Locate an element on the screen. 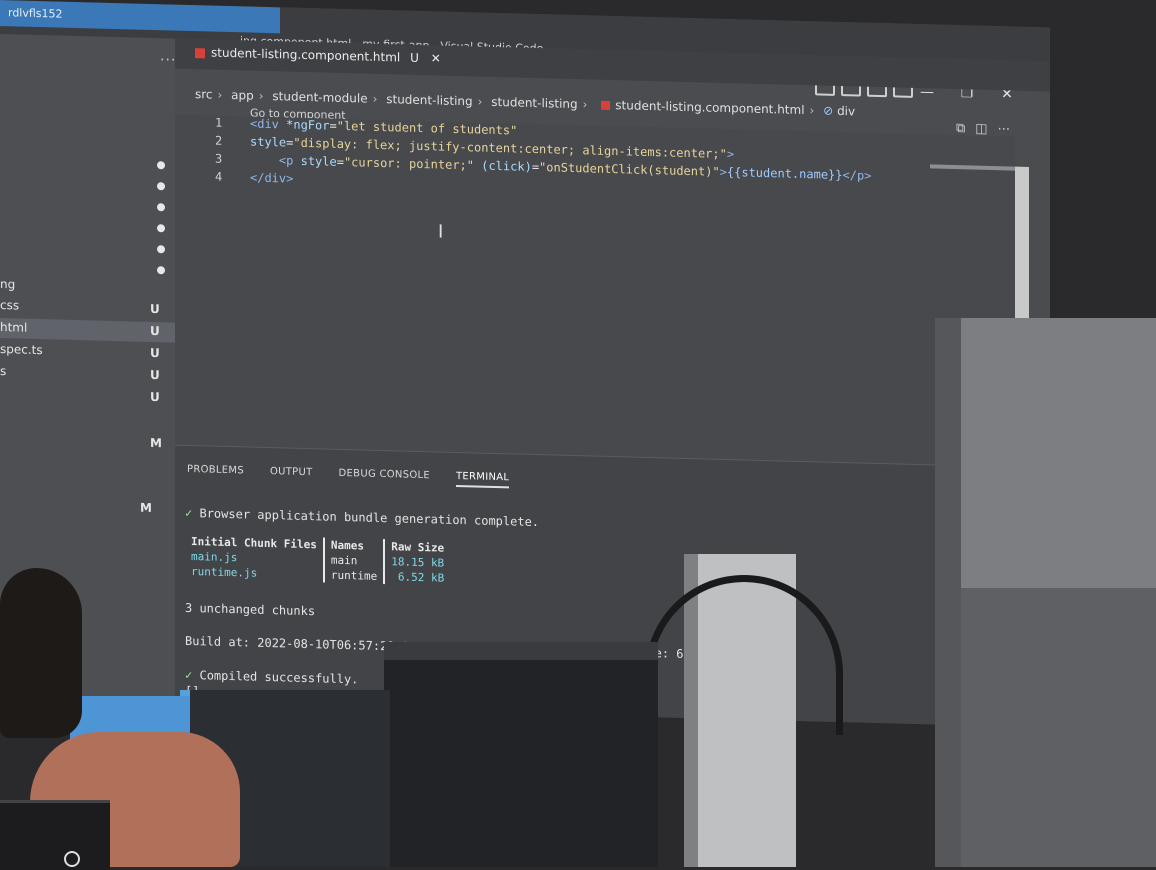 This screenshot has height=870, width=1156. taskbar-strip: rdlvfls152 is located at coordinates (140, 17).